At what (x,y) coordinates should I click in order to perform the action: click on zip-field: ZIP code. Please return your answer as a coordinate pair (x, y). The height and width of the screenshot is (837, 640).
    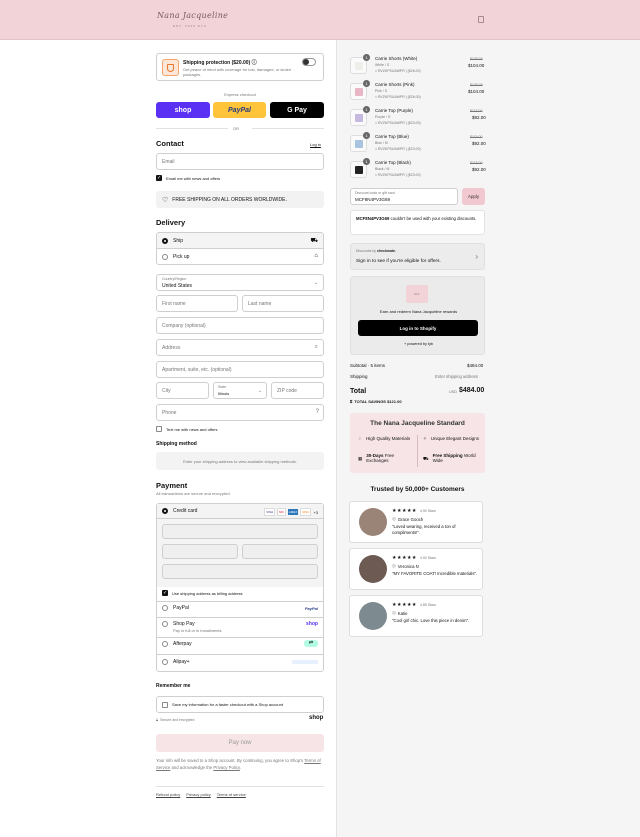
    Looking at the image, I should click on (297, 390).